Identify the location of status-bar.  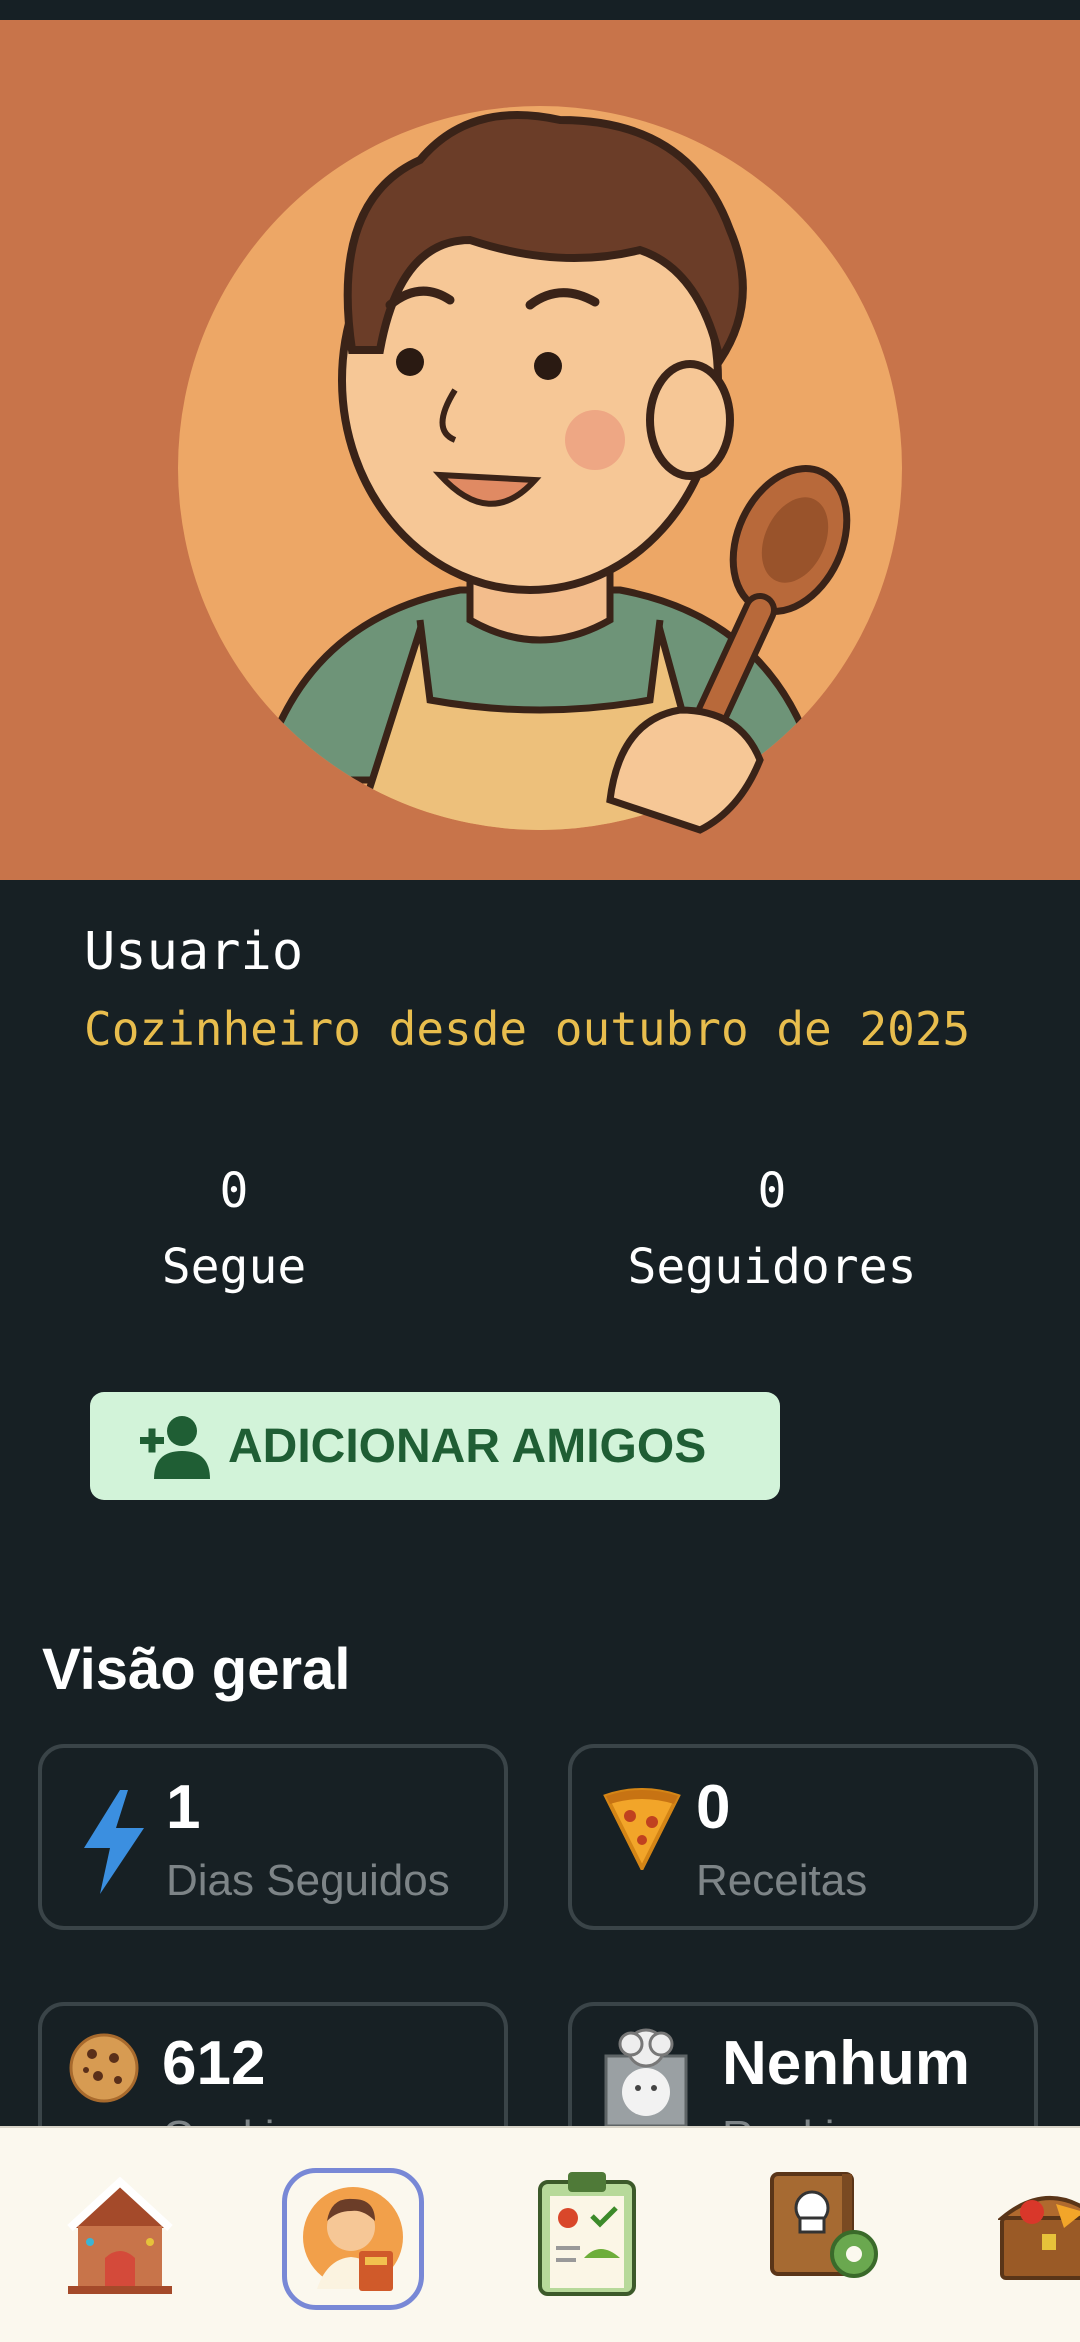
(540, 10).